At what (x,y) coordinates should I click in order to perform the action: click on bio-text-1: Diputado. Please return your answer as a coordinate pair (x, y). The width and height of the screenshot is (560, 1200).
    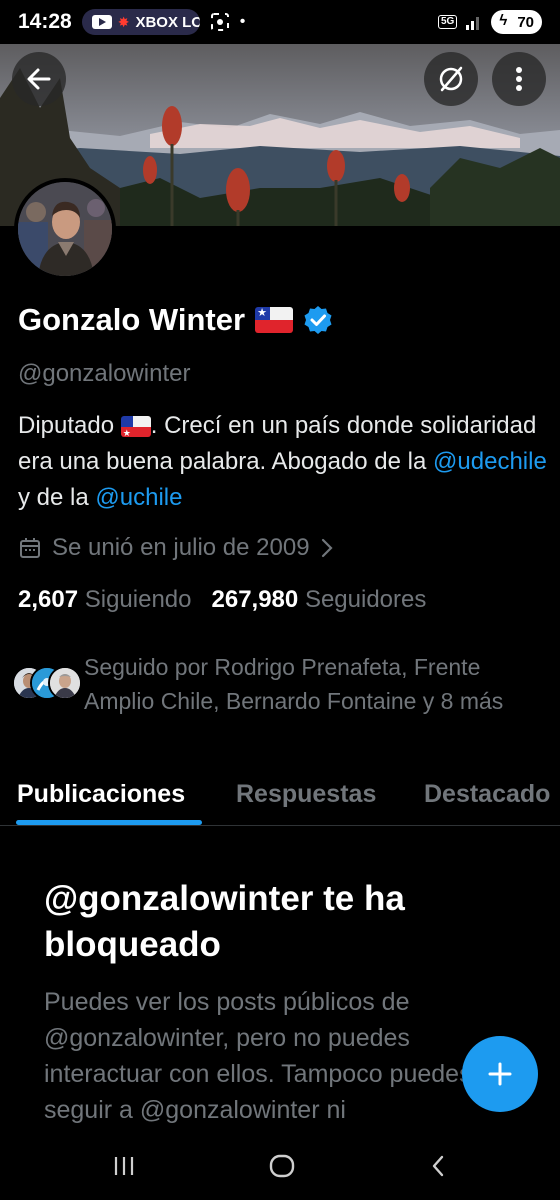
    Looking at the image, I should click on (69, 425).